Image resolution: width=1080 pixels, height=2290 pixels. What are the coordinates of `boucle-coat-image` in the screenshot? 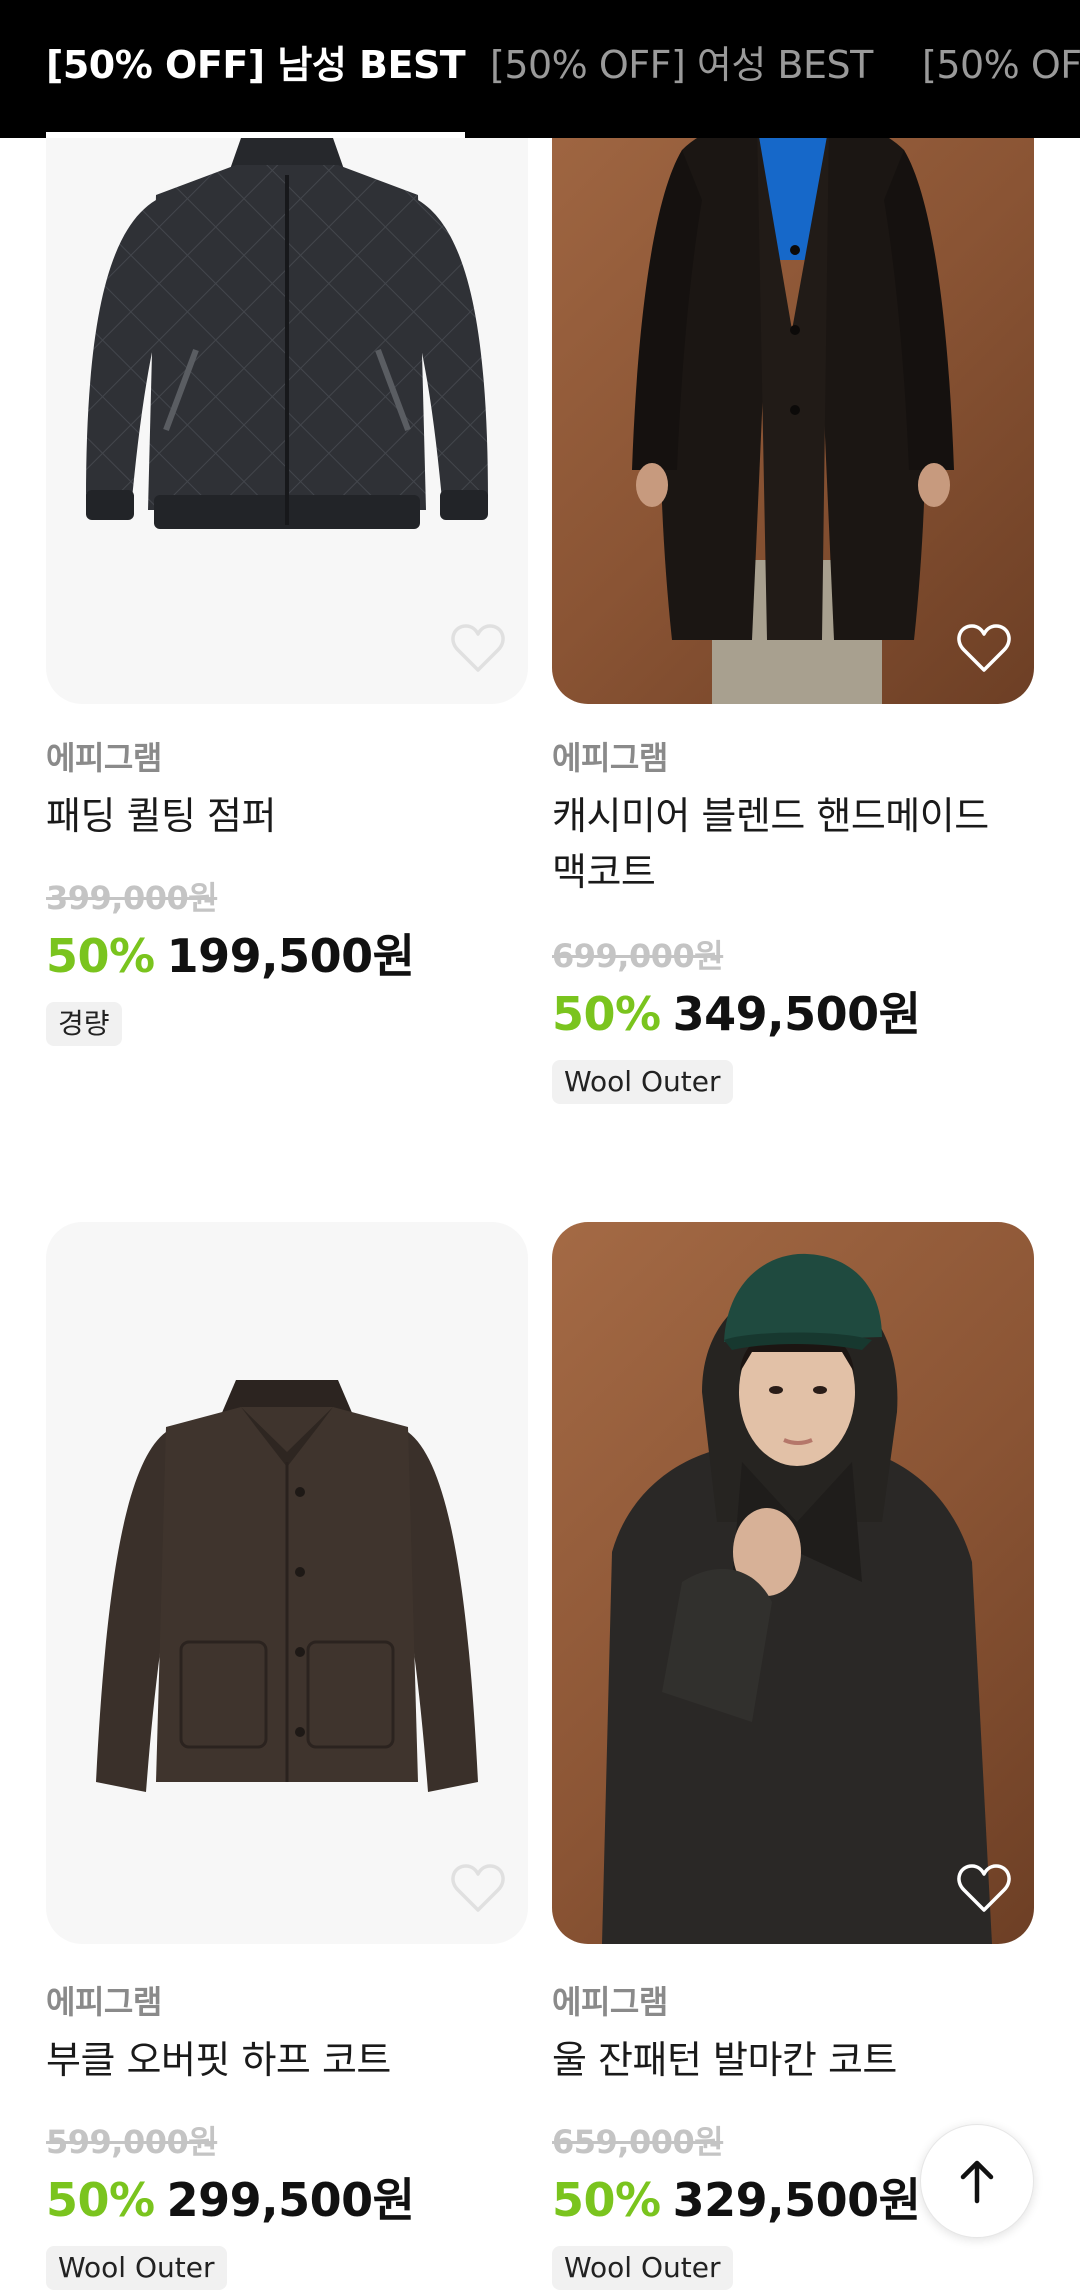 It's located at (287, 1586).